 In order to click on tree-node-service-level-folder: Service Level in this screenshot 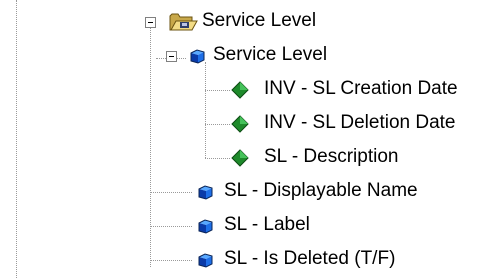, I will do `click(270, 22)`.